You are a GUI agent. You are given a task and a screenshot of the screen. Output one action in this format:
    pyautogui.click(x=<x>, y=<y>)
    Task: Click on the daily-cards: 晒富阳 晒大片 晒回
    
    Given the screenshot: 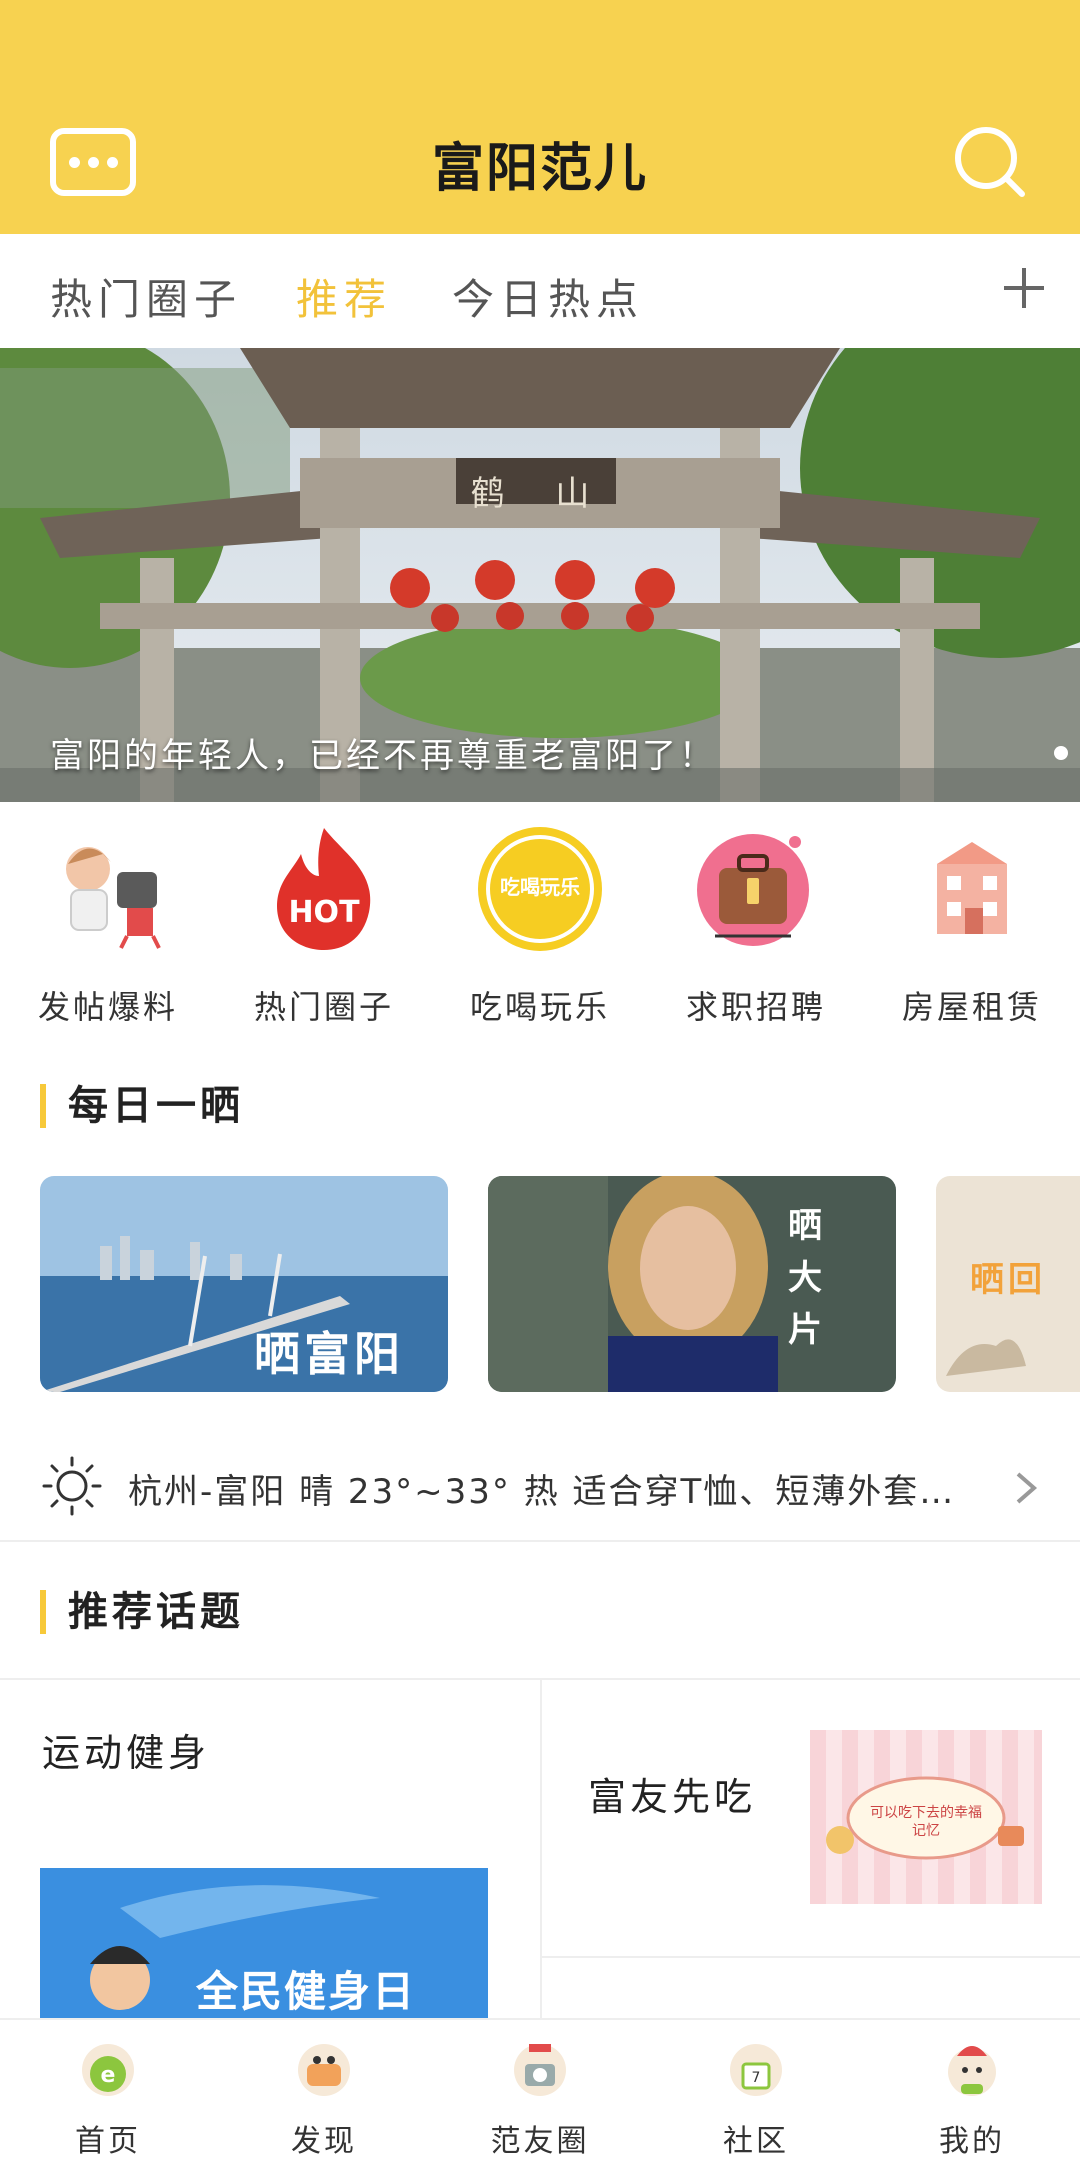 What is the action you would take?
    pyautogui.click(x=540, y=1284)
    